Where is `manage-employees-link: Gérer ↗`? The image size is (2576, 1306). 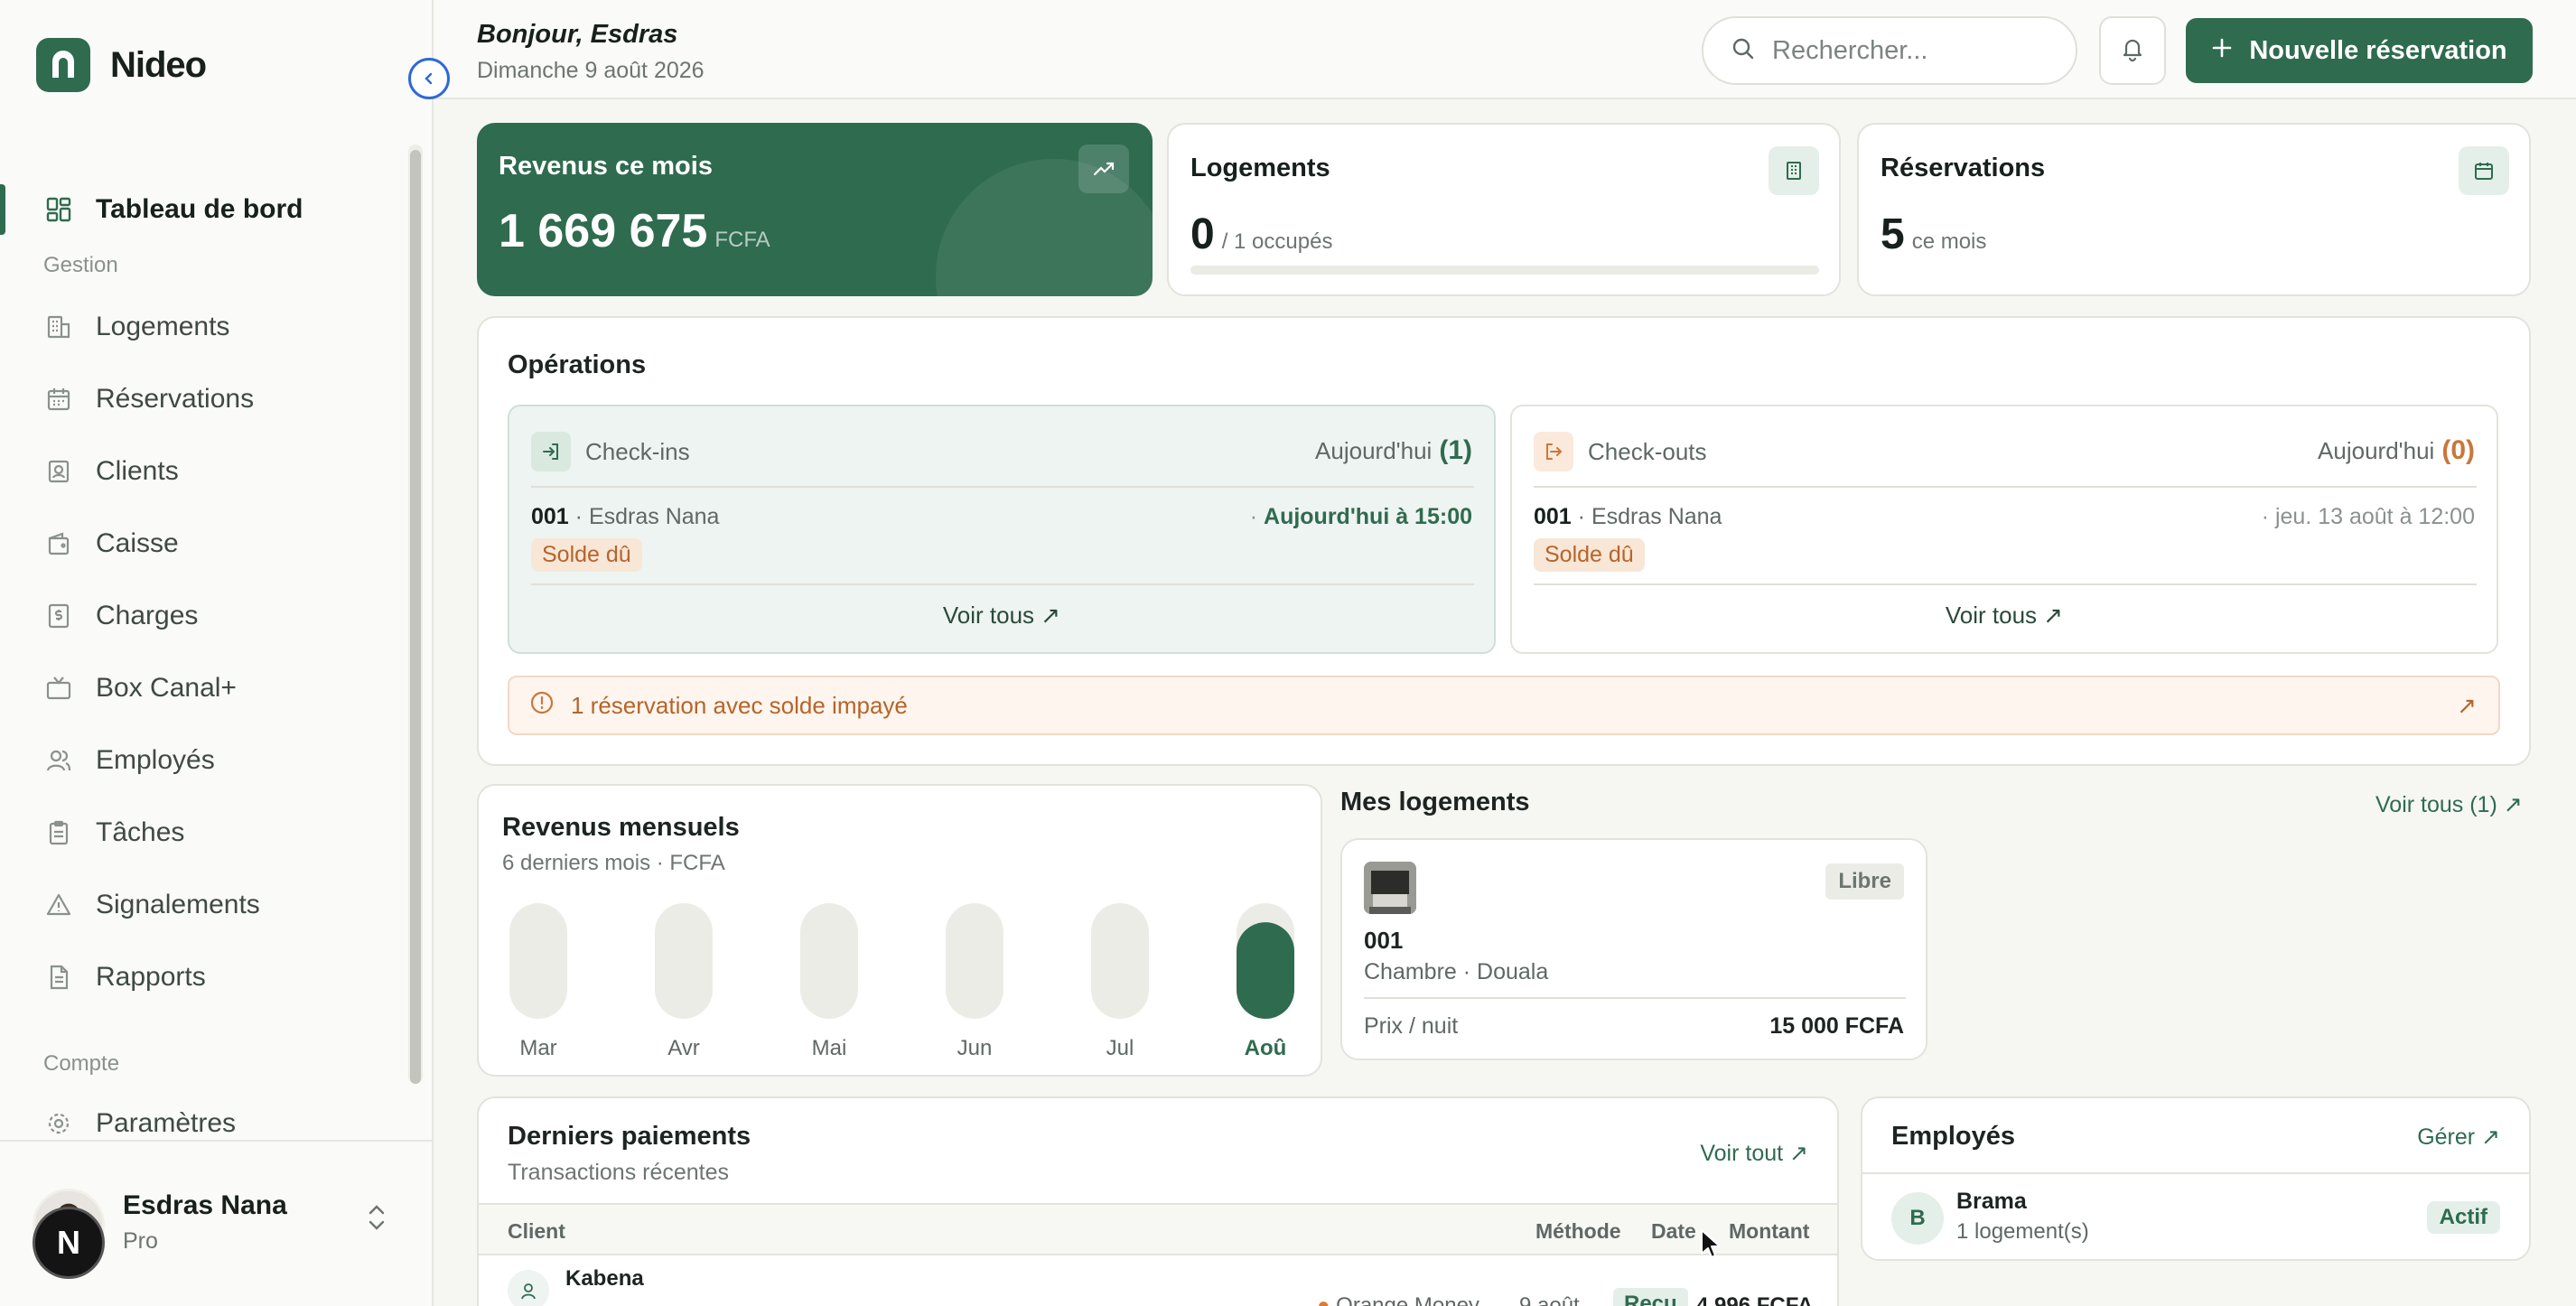 manage-employees-link: Gérer ↗ is located at coordinates (2458, 1137).